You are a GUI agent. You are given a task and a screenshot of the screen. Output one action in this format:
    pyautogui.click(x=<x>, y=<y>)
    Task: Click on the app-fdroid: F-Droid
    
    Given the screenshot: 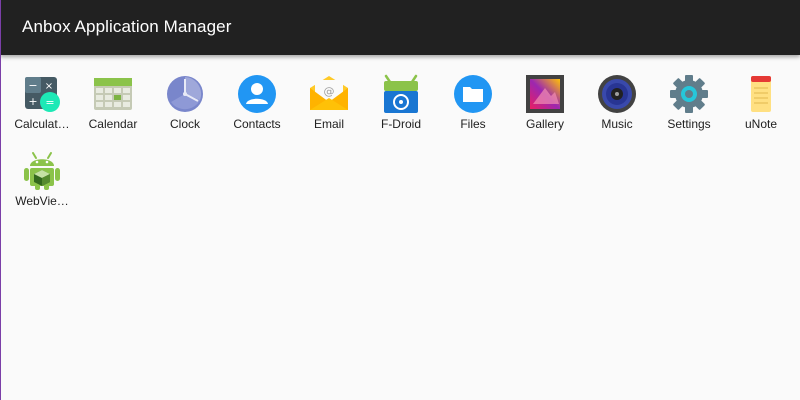 What is the action you would take?
    pyautogui.click(x=401, y=96)
    